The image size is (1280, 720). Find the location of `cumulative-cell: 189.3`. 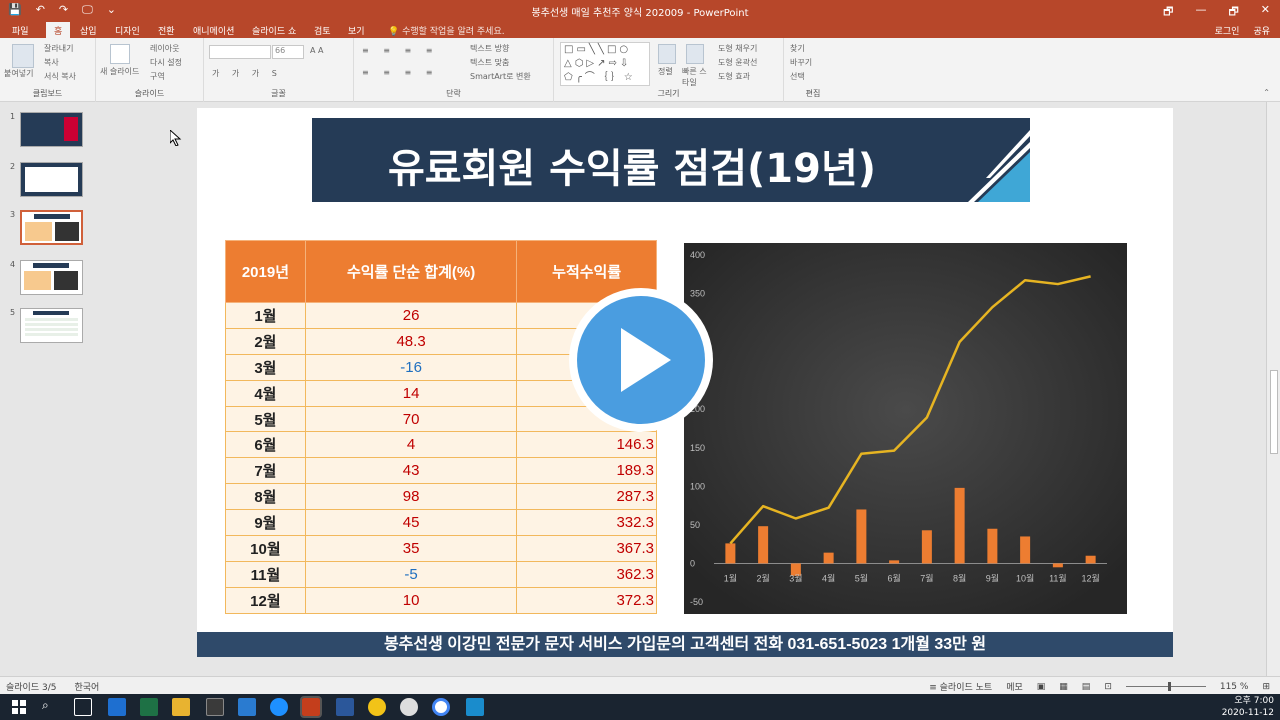

cumulative-cell: 189.3 is located at coordinates (586, 471).